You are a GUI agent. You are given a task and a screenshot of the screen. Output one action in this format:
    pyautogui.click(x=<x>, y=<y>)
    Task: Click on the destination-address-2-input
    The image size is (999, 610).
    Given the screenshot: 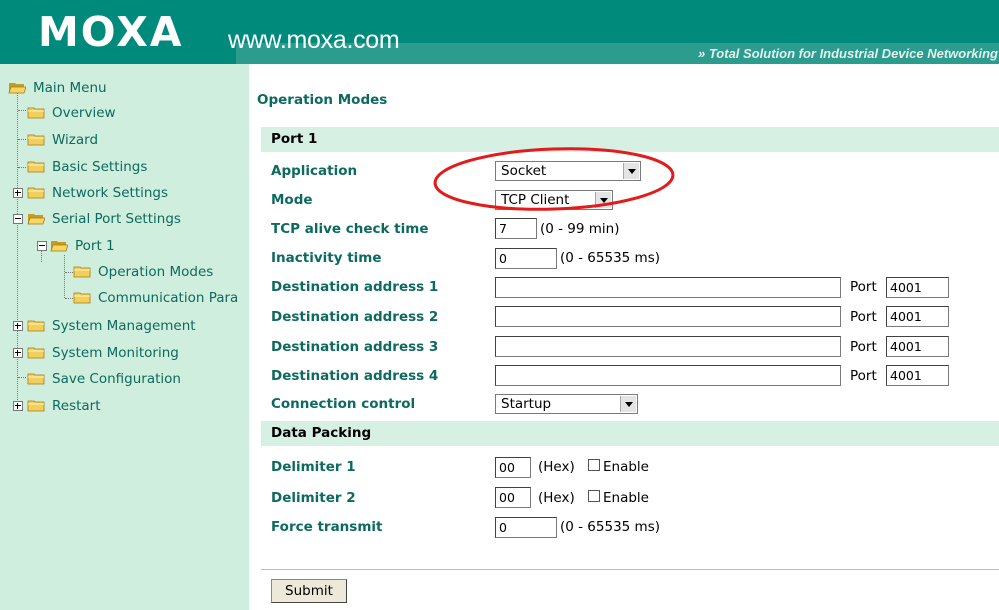 What is the action you would take?
    pyautogui.click(x=668, y=316)
    